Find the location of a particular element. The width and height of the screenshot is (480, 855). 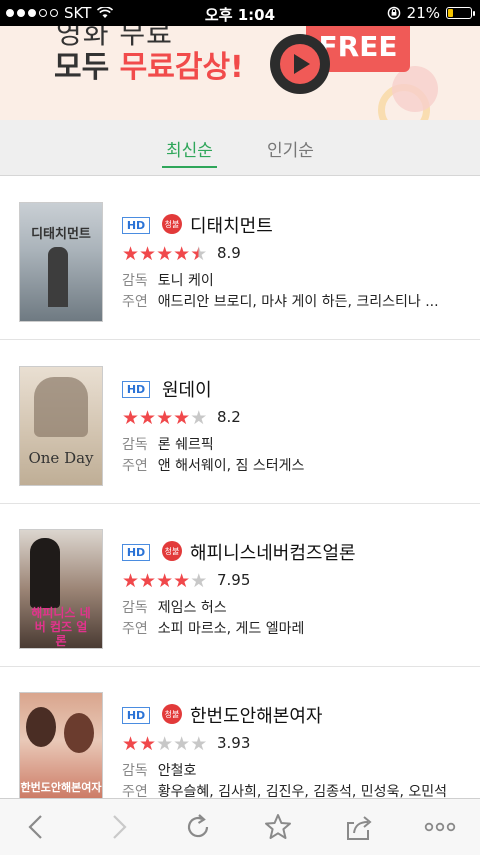

battery-icon is located at coordinates (460, 13).